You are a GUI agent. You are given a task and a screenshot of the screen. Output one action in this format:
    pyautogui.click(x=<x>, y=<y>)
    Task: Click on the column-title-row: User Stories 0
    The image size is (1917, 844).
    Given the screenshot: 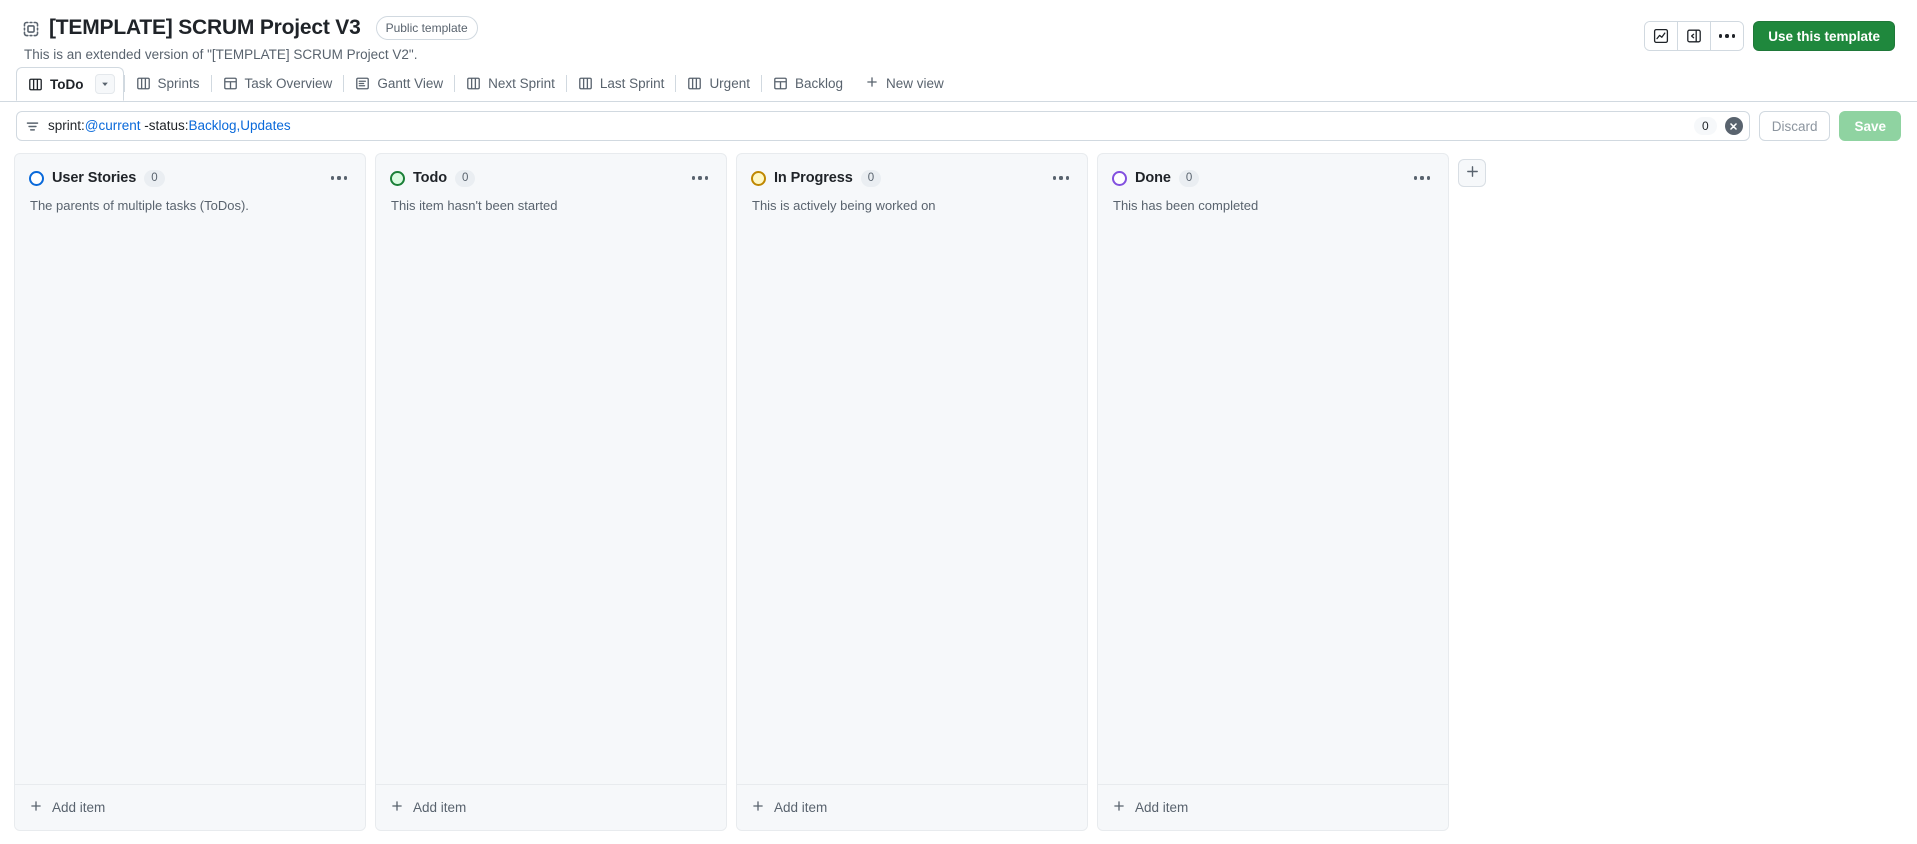 What is the action you would take?
    pyautogui.click(x=190, y=178)
    